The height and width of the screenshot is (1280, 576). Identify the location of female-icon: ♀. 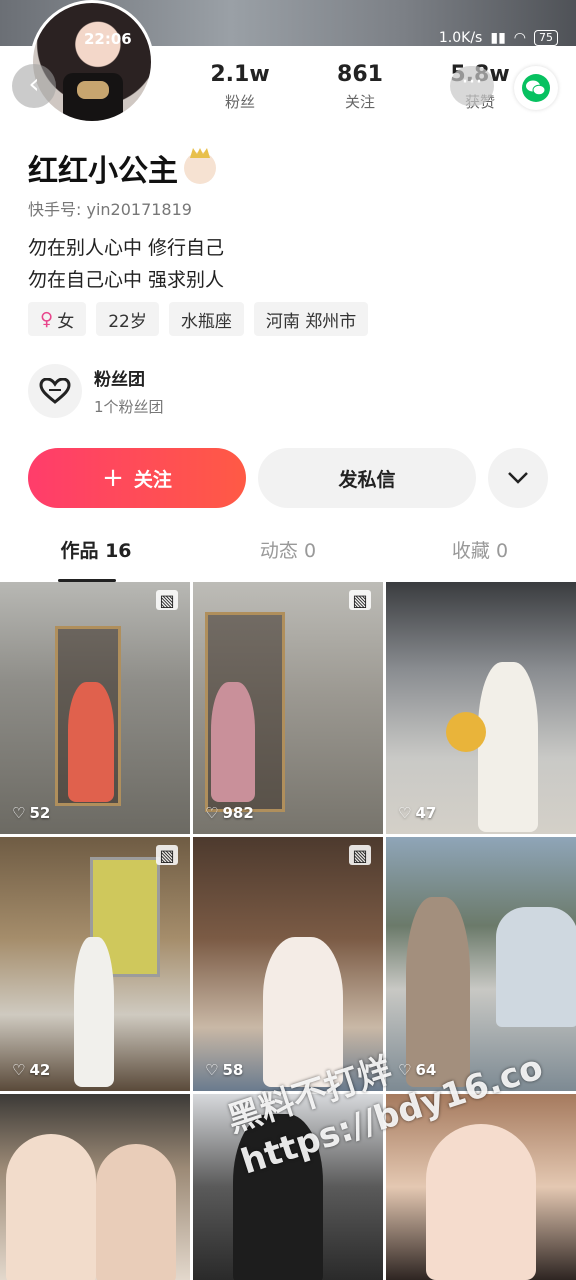
(47, 319).